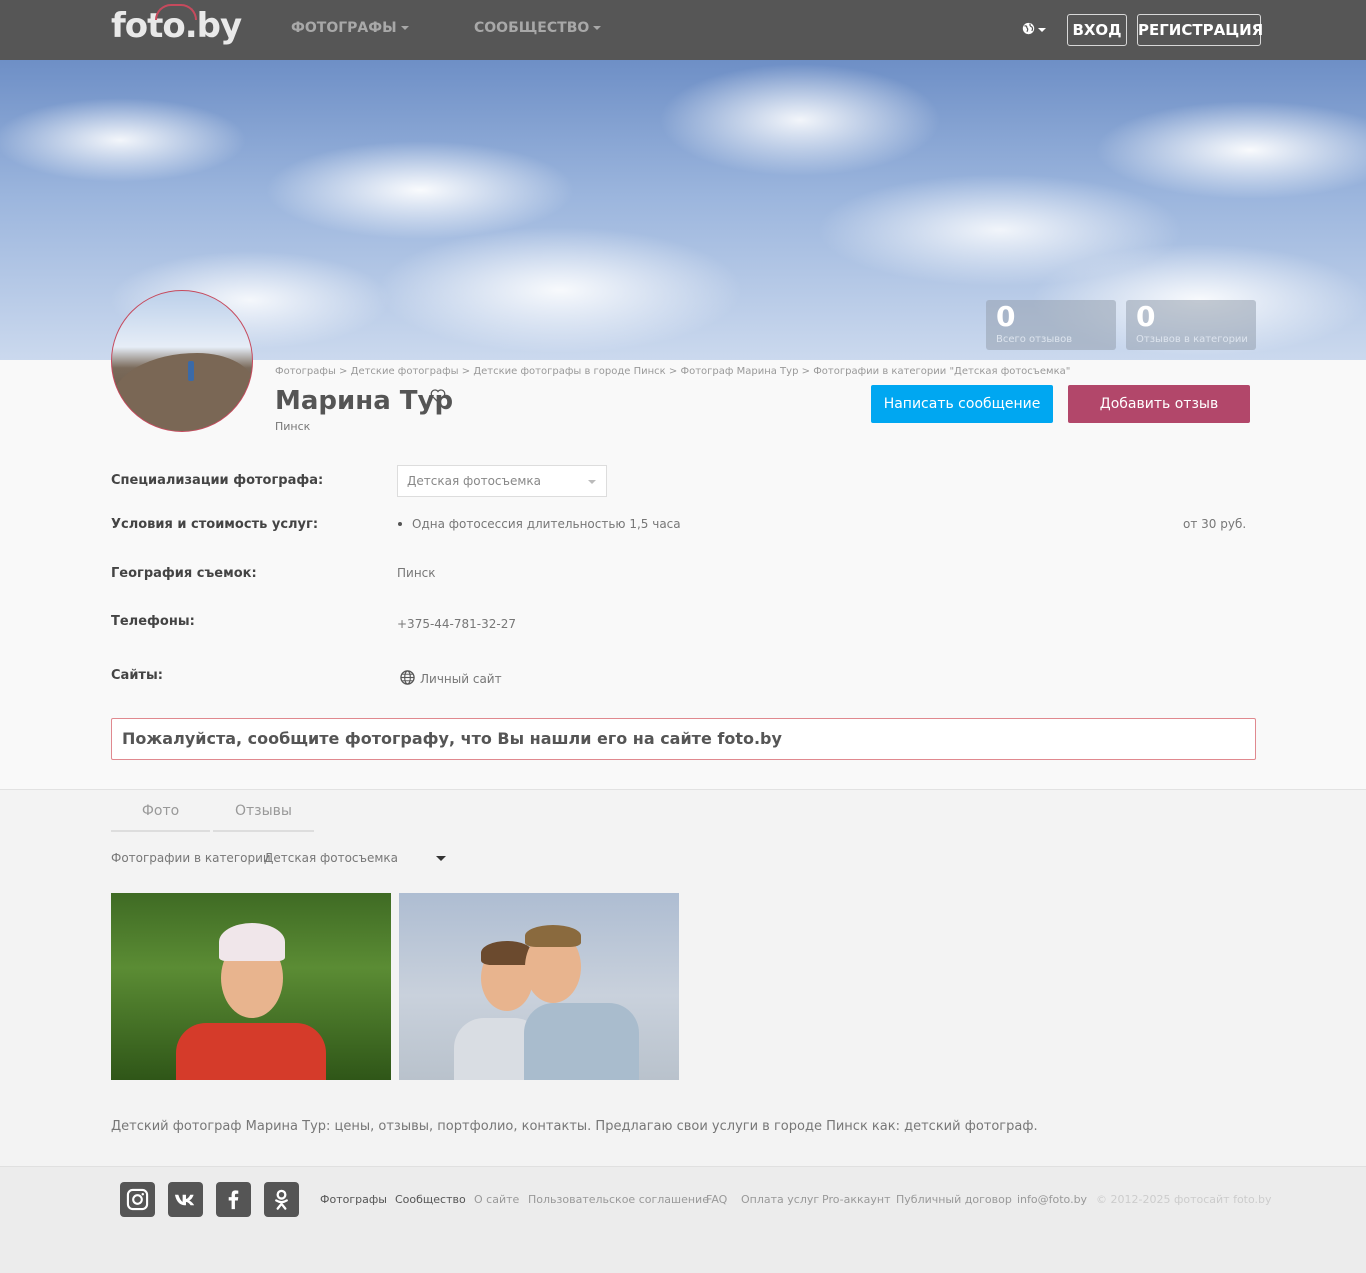 The height and width of the screenshot is (1273, 1366). What do you see at coordinates (191, 371) in the screenshot?
I see `avatar-person` at bounding box center [191, 371].